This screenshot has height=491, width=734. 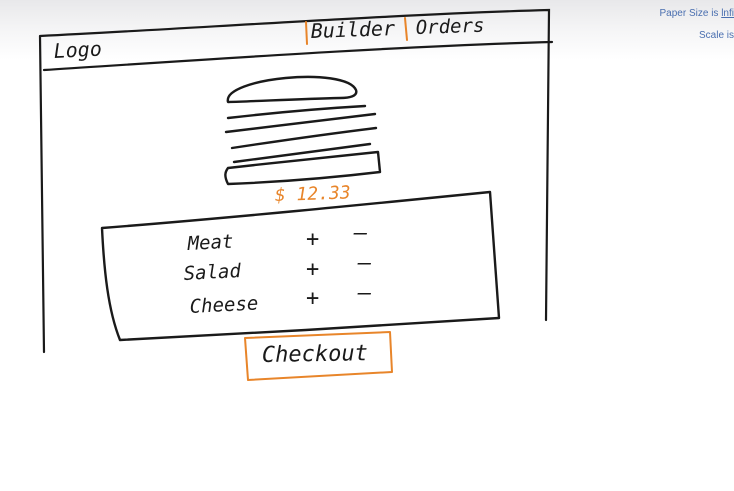 I want to click on burger-preview, so click(x=303, y=130).